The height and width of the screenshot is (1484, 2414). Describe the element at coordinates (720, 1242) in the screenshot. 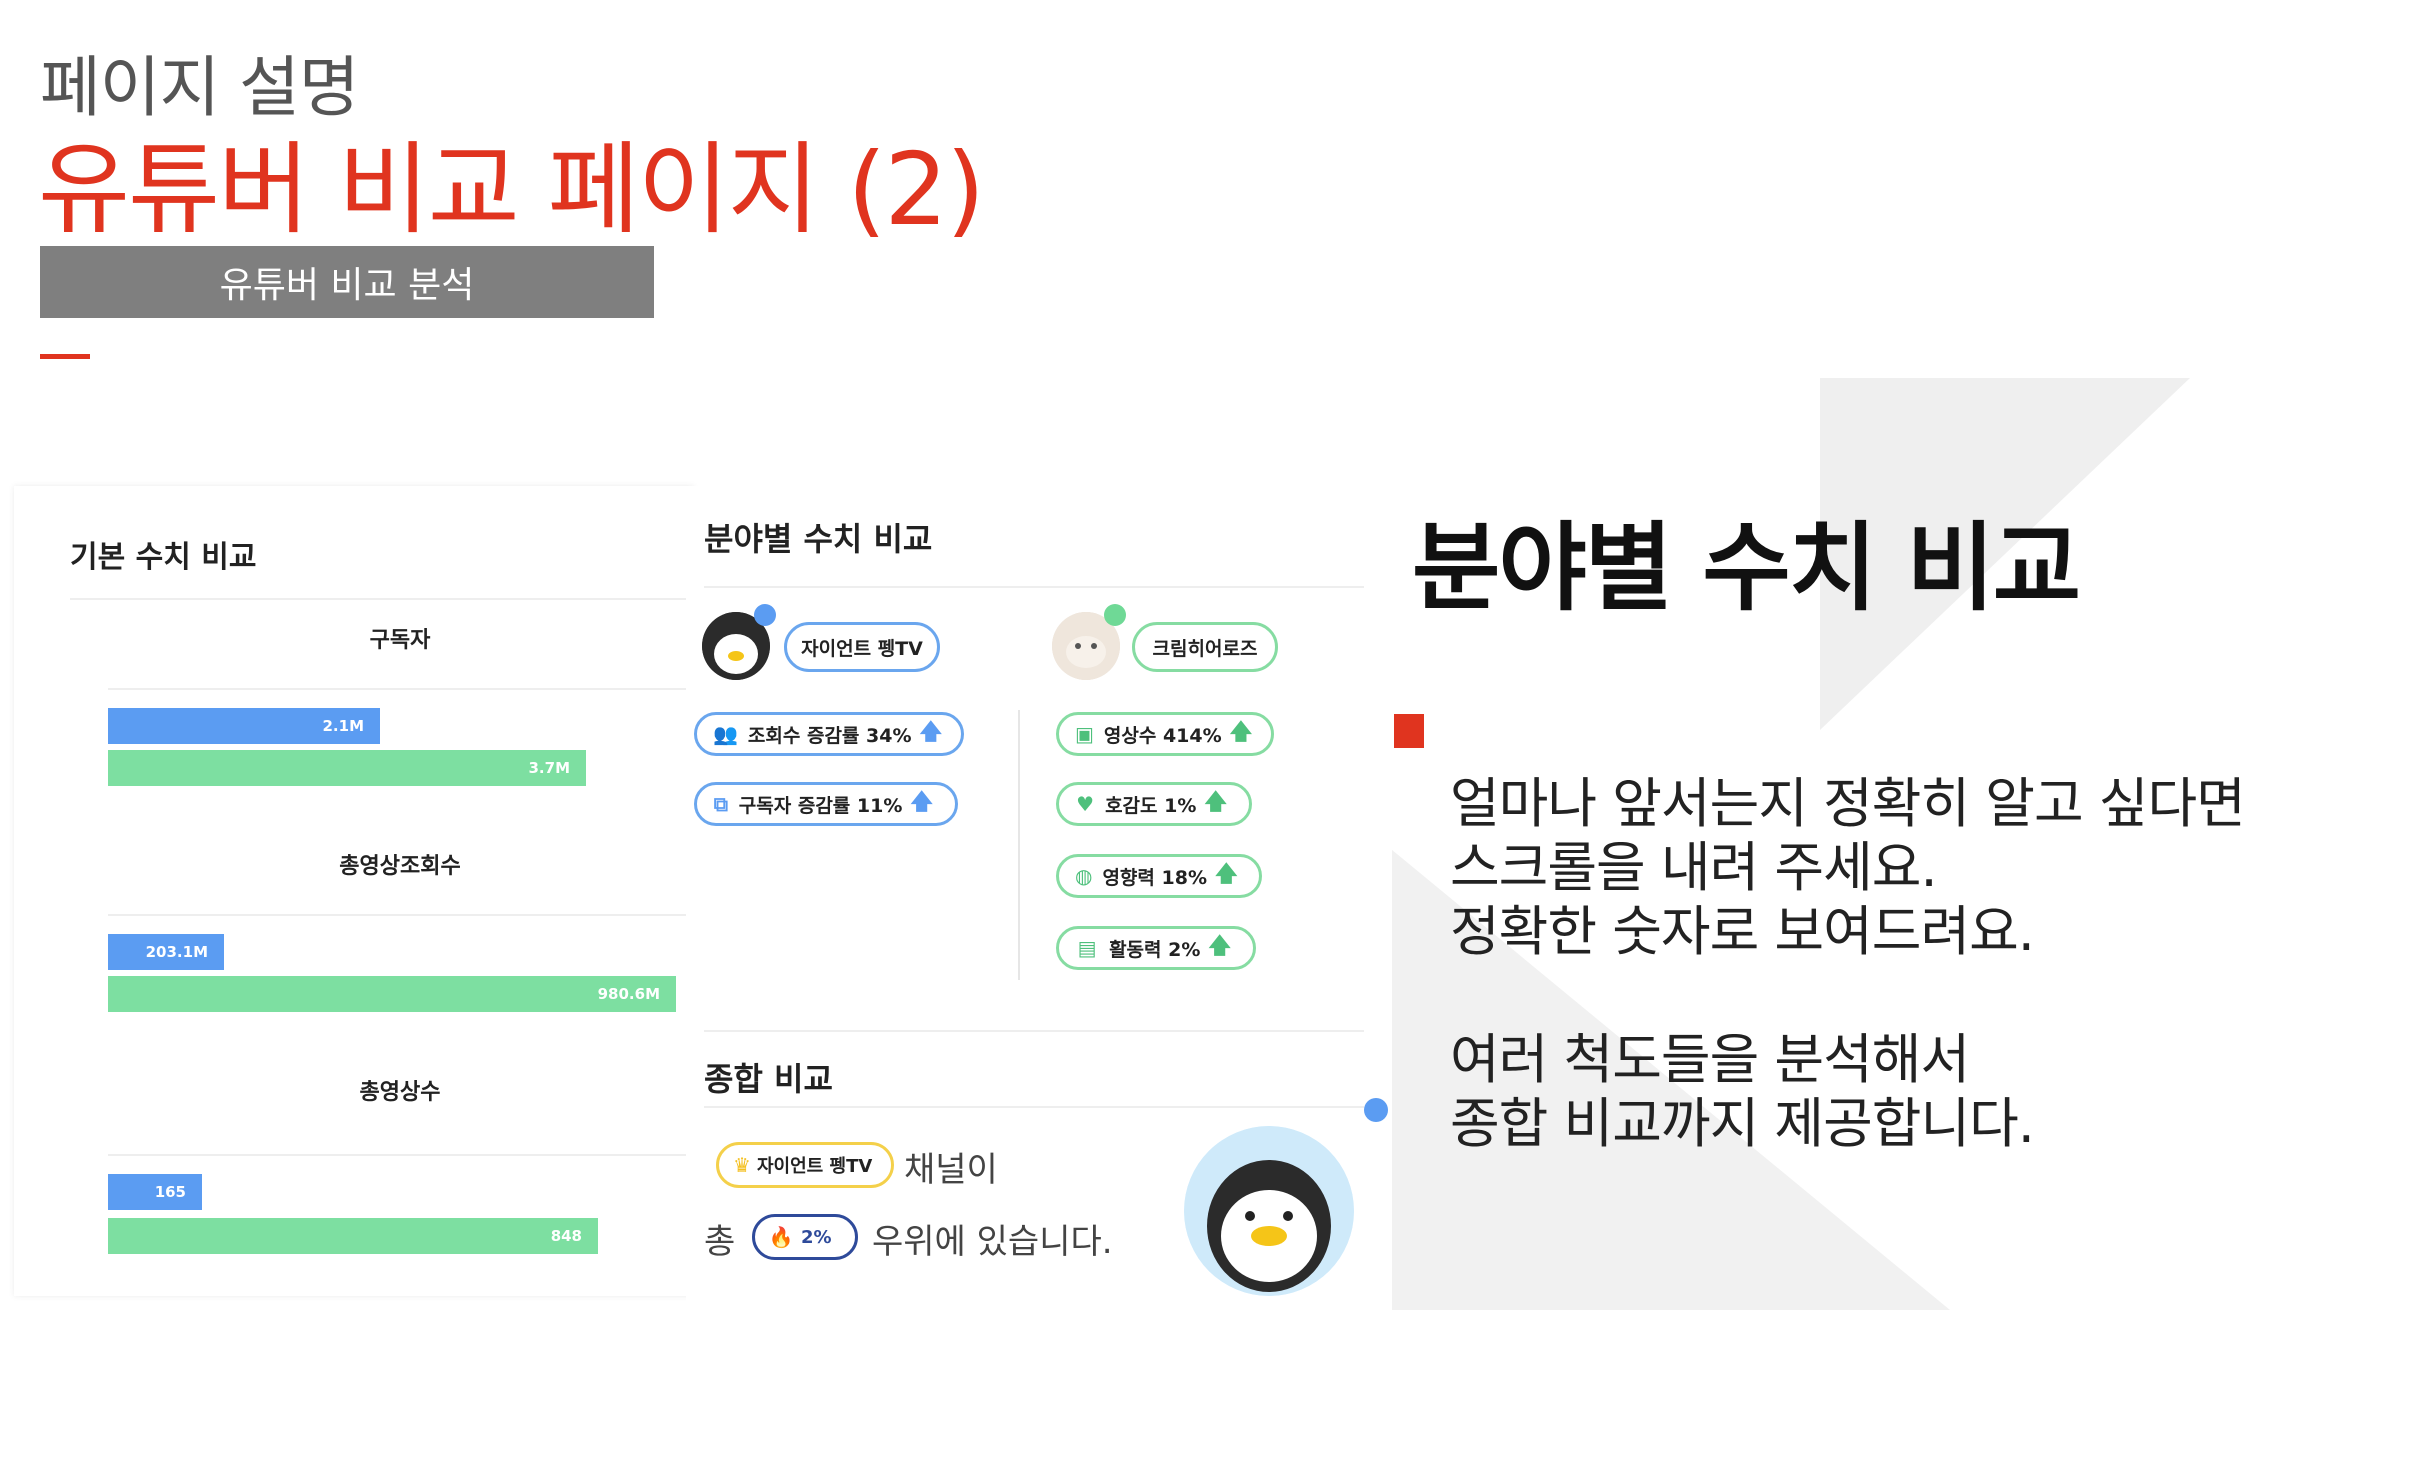

I see `summary-text: 총` at that location.